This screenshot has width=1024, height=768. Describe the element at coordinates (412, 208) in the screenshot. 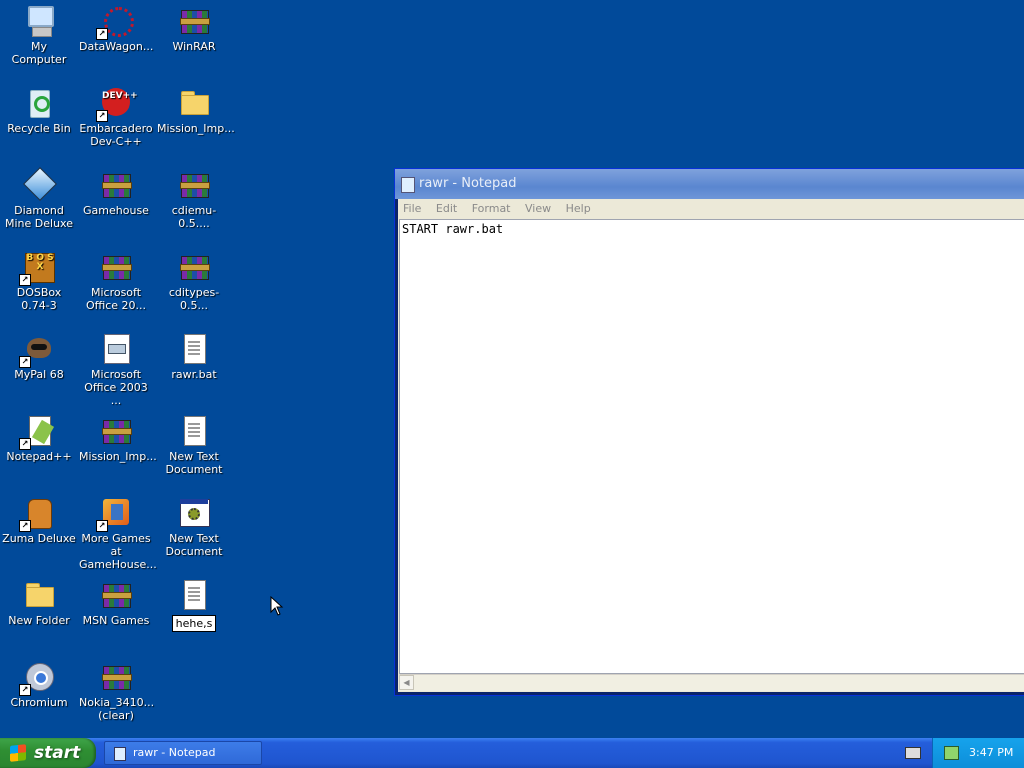

I see `menu-file: File` at that location.